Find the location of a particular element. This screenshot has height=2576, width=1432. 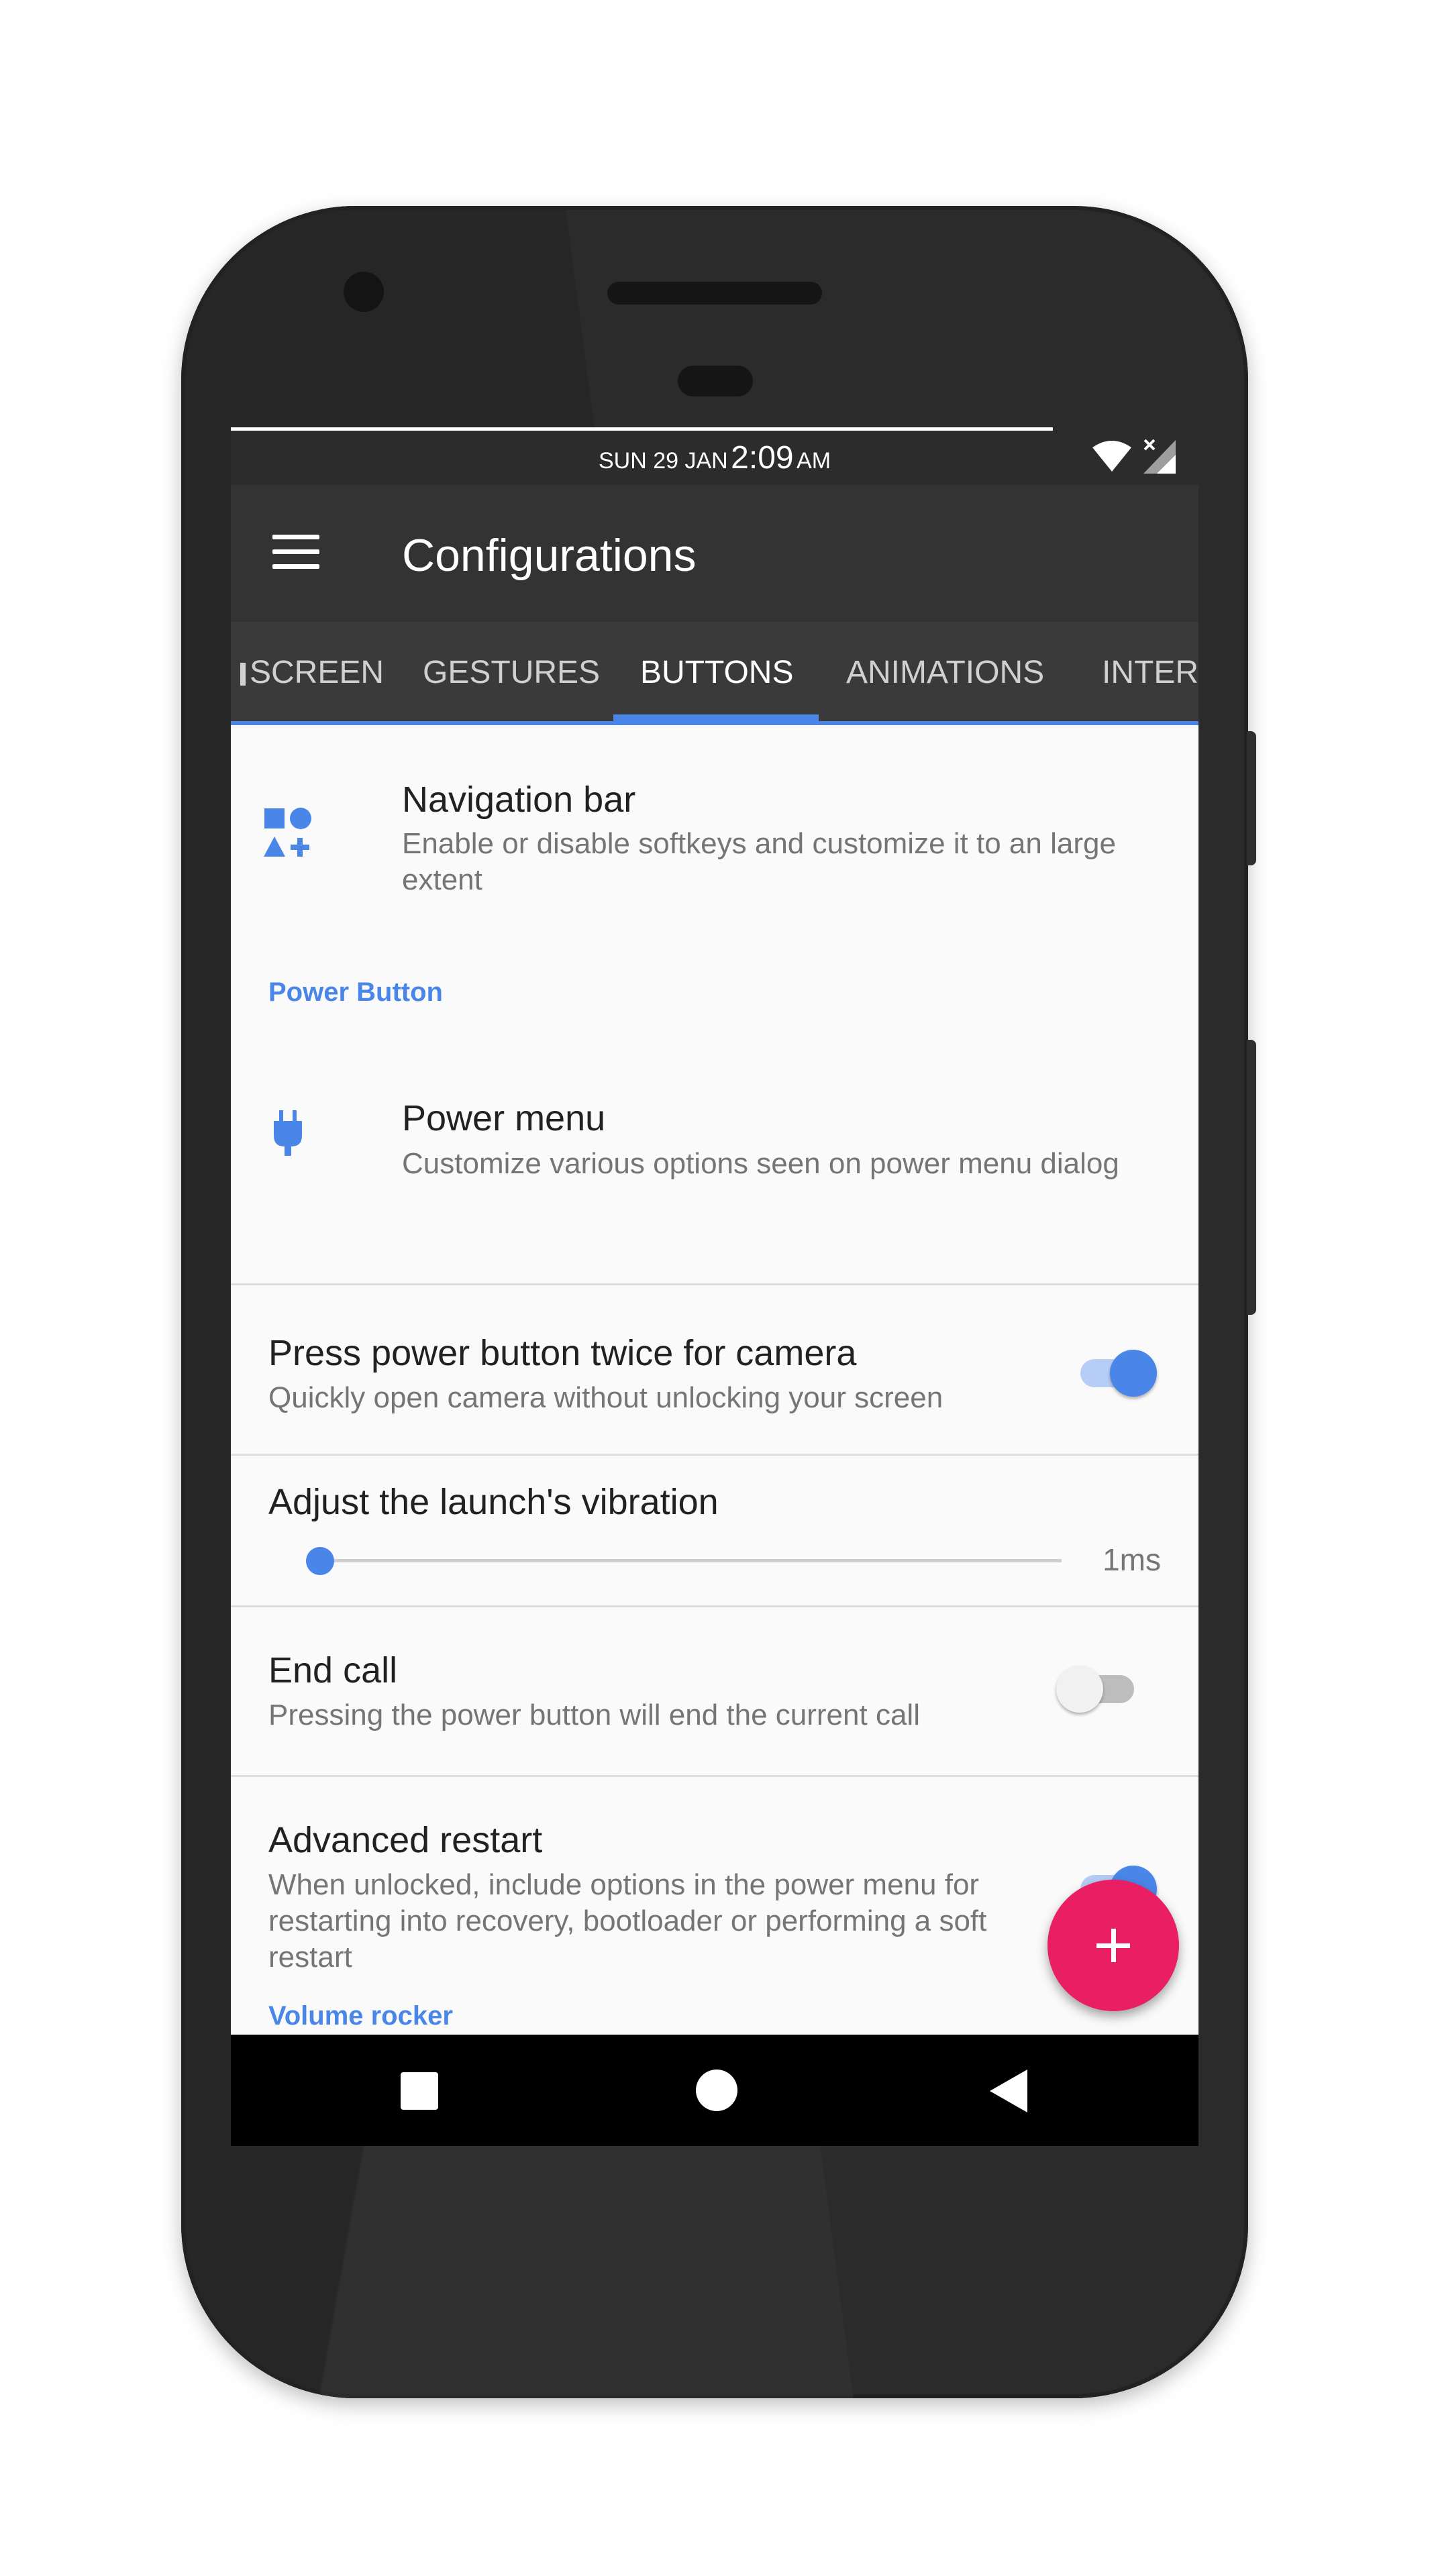

status-bar: SUN 29 JAN 2:09 AM is located at coordinates (714, 456).